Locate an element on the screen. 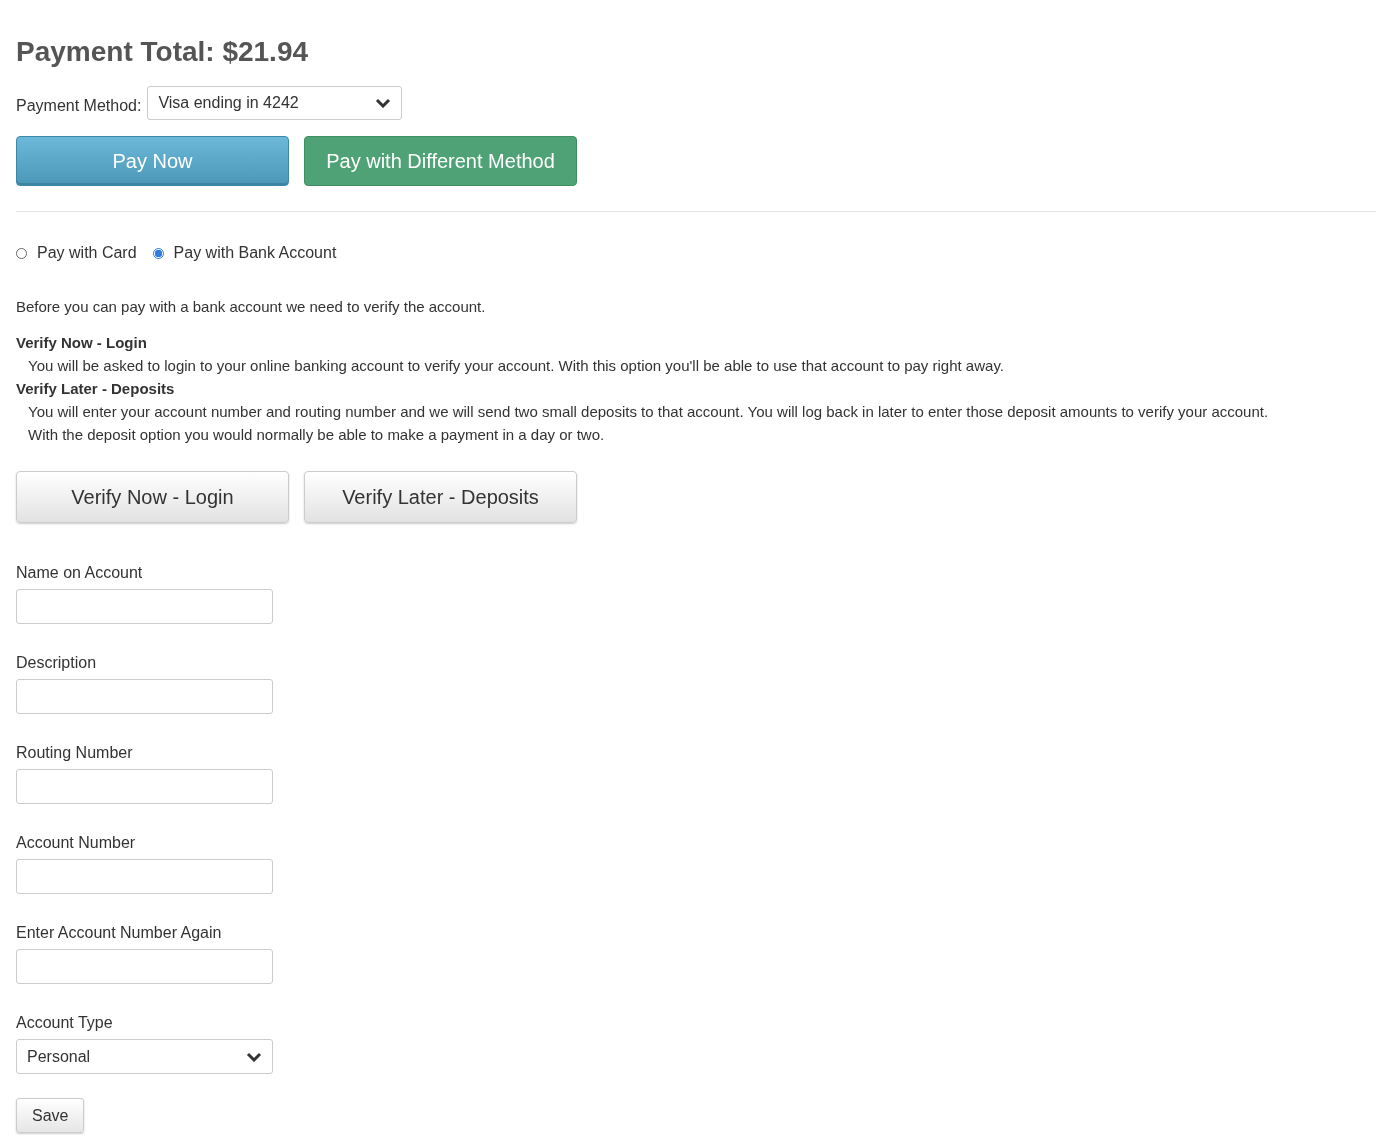 The image size is (1376, 1138). field-label: Account Number is located at coordinates (76, 843).